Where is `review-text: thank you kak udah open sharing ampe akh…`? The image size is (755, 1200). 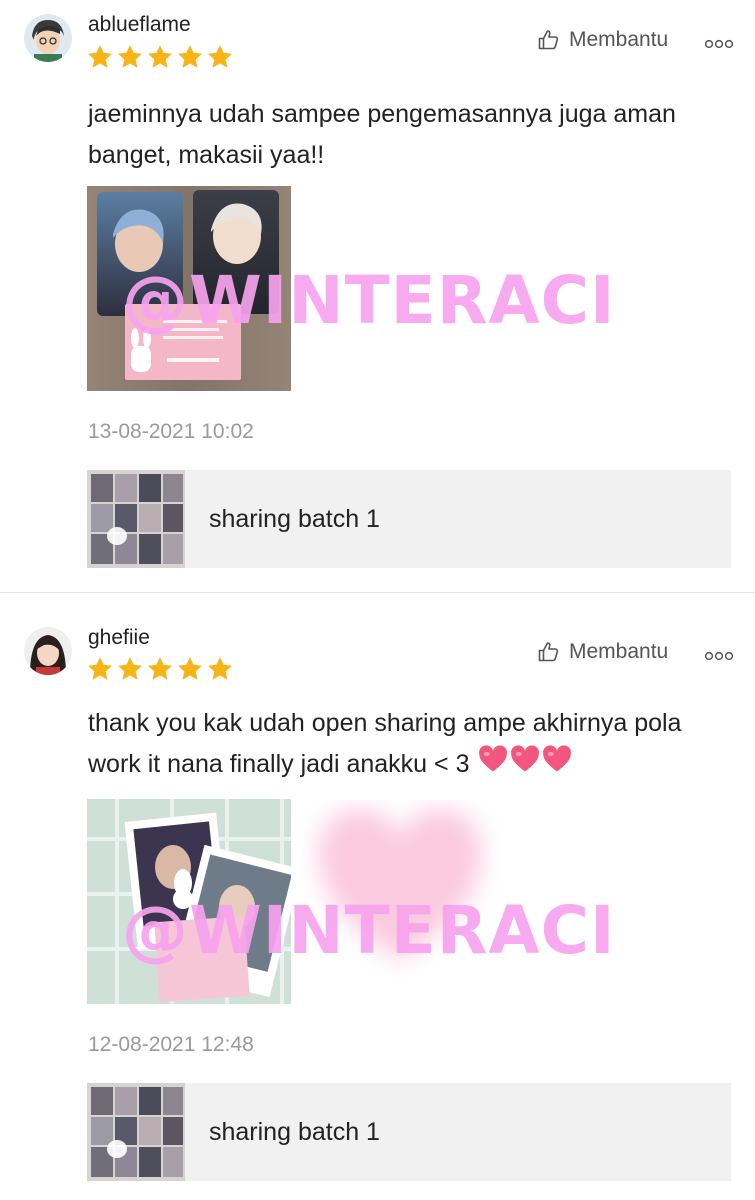 review-text: thank you kak udah open sharing ampe akh… is located at coordinates (393, 744).